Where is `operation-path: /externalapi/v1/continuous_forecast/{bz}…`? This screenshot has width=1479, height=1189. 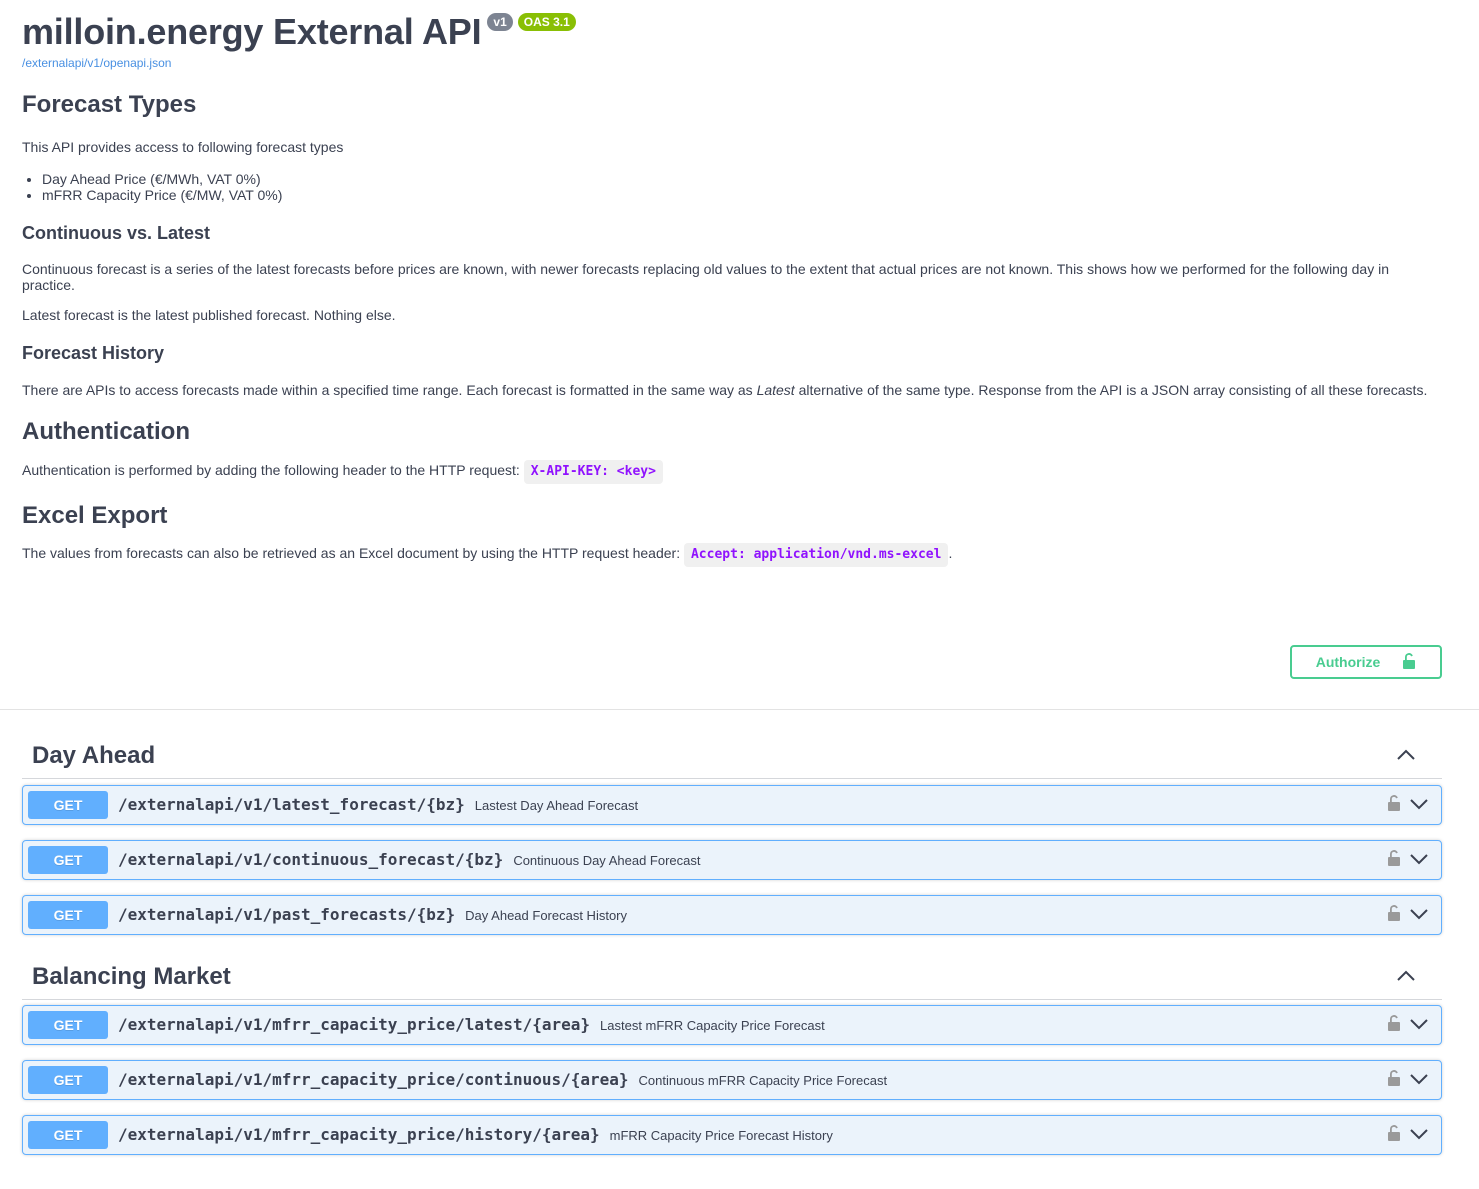 operation-path: /externalapi/v1/continuous_forecast/{bz}… is located at coordinates (409, 859).